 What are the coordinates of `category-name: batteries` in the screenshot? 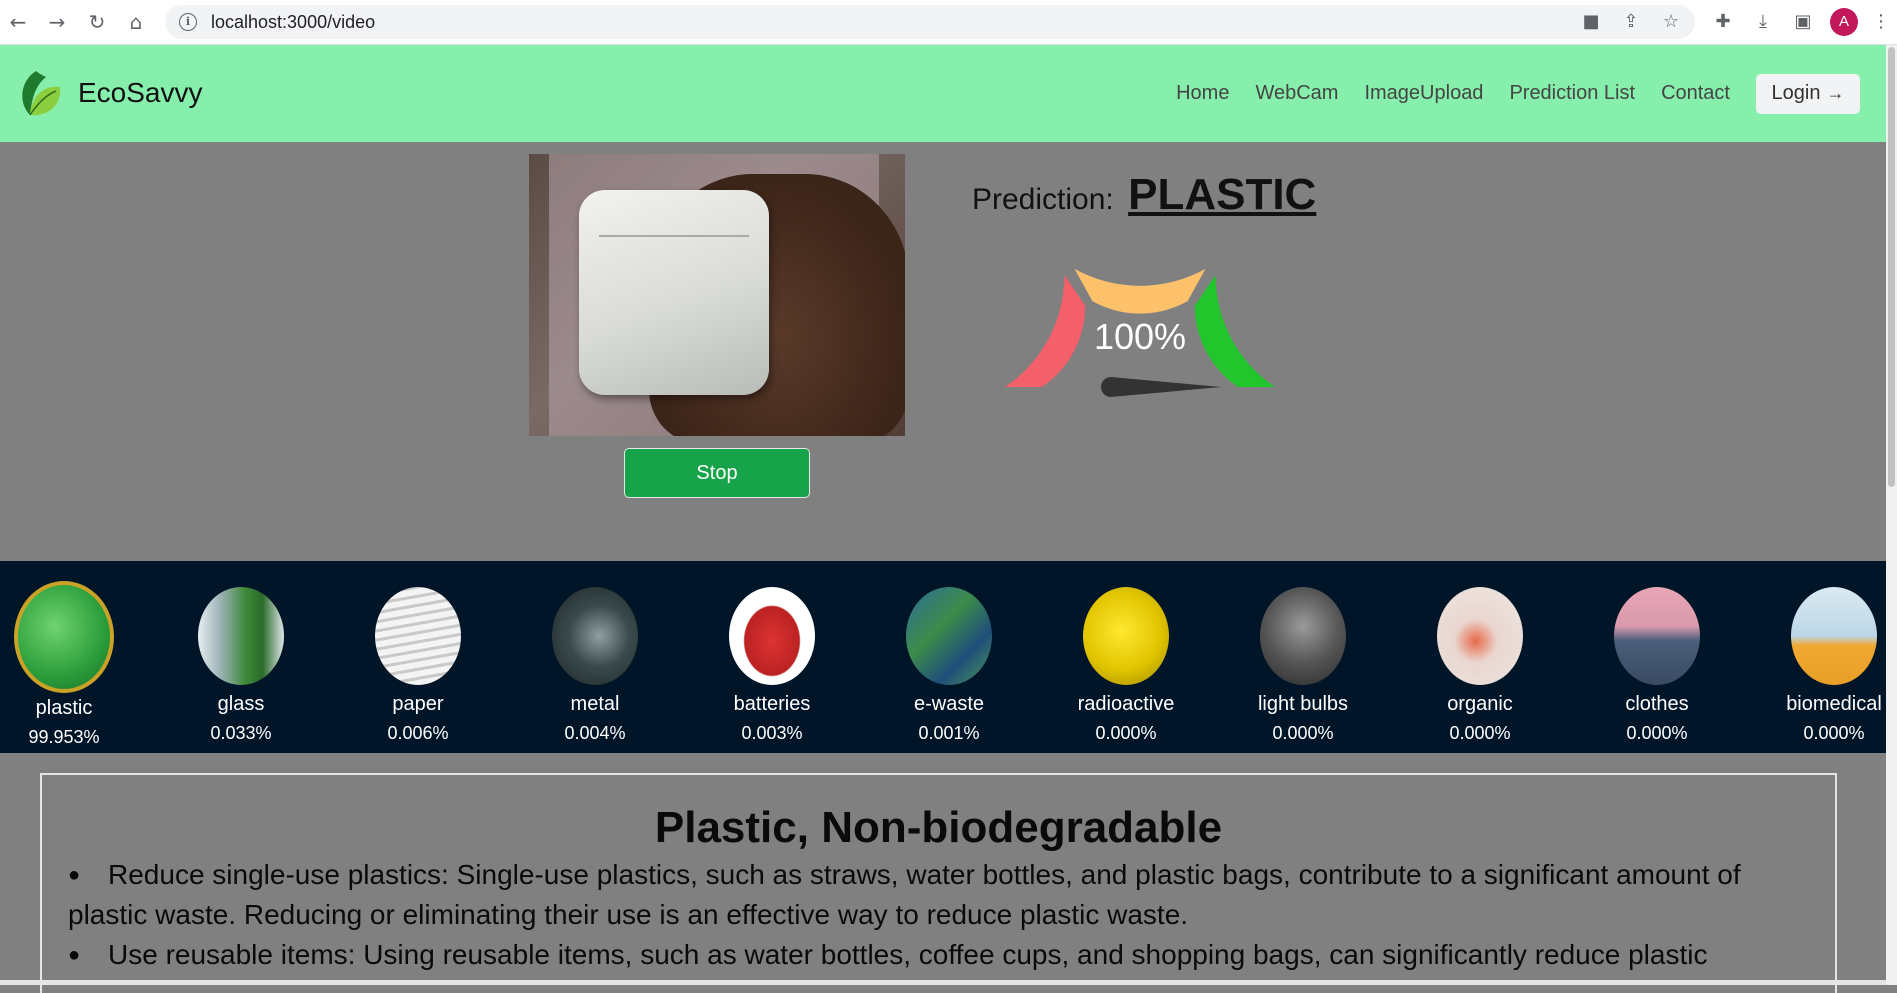 It's located at (772, 704).